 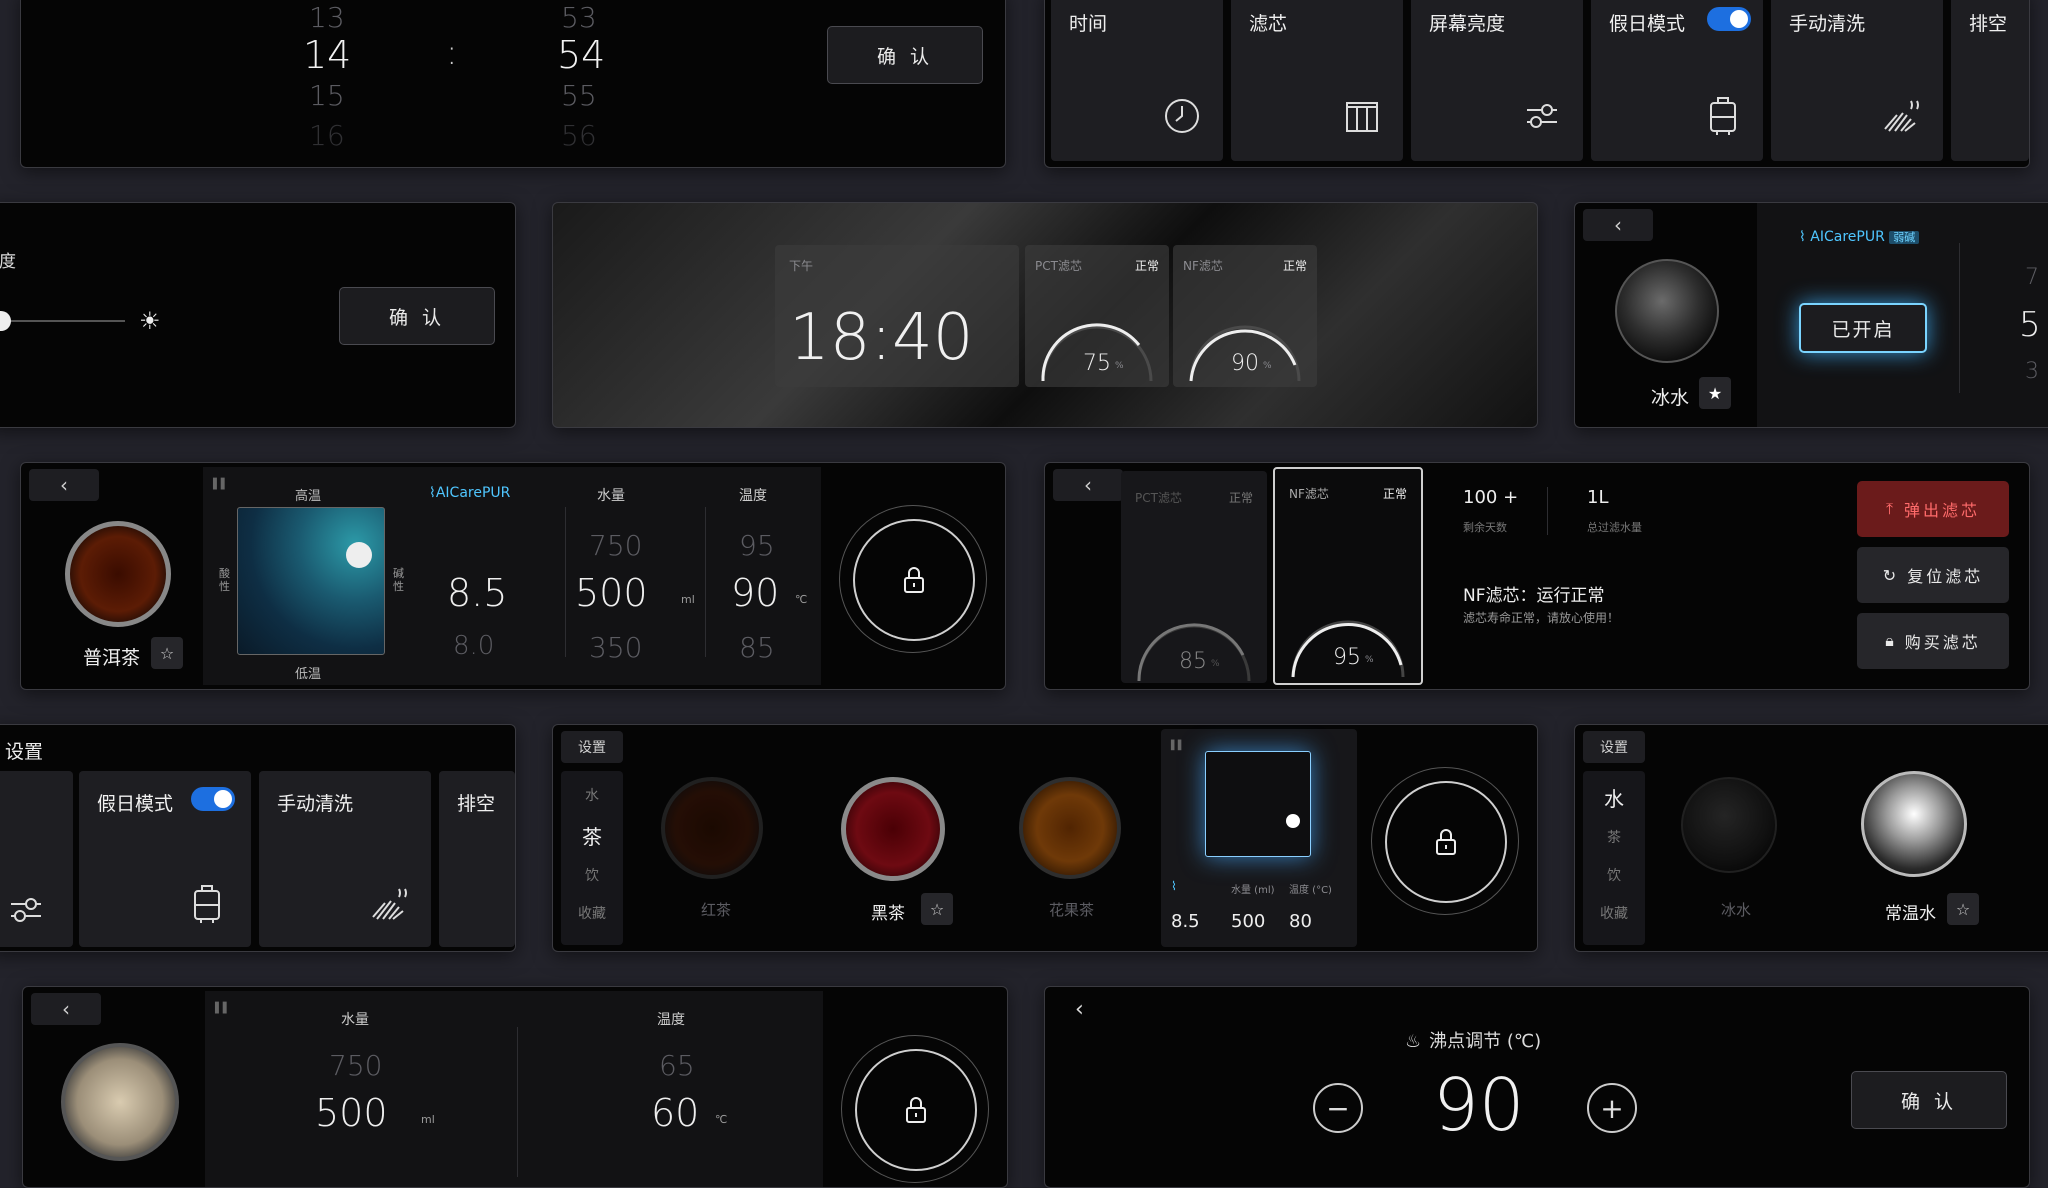 What do you see at coordinates (150, 321) in the screenshot?
I see `sun-icon: ☀` at bounding box center [150, 321].